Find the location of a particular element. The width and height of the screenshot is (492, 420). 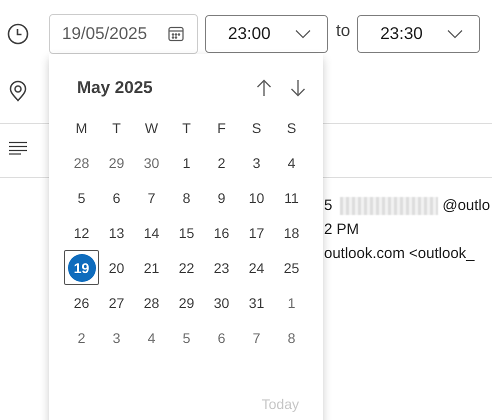

time-separator: to is located at coordinates (343, 31).